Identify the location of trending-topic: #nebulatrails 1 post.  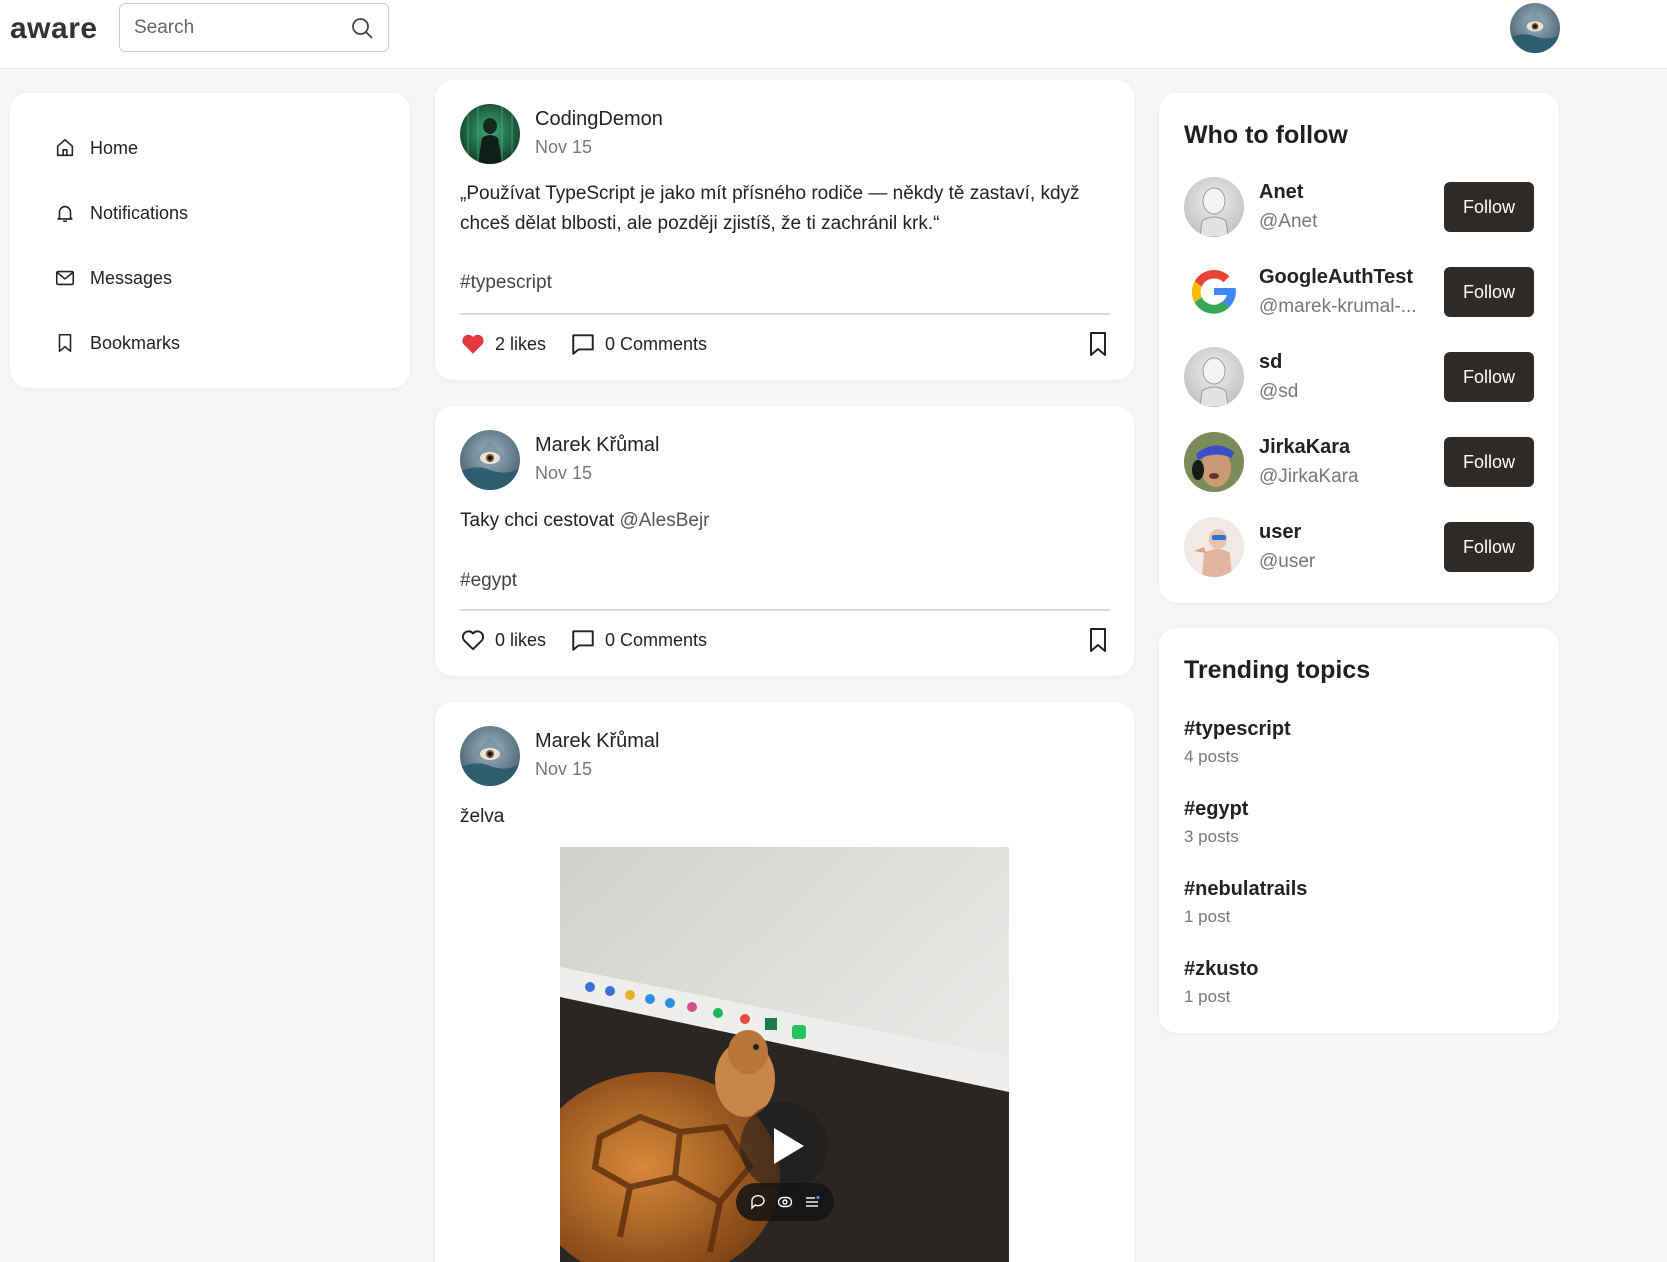
(1245, 902).